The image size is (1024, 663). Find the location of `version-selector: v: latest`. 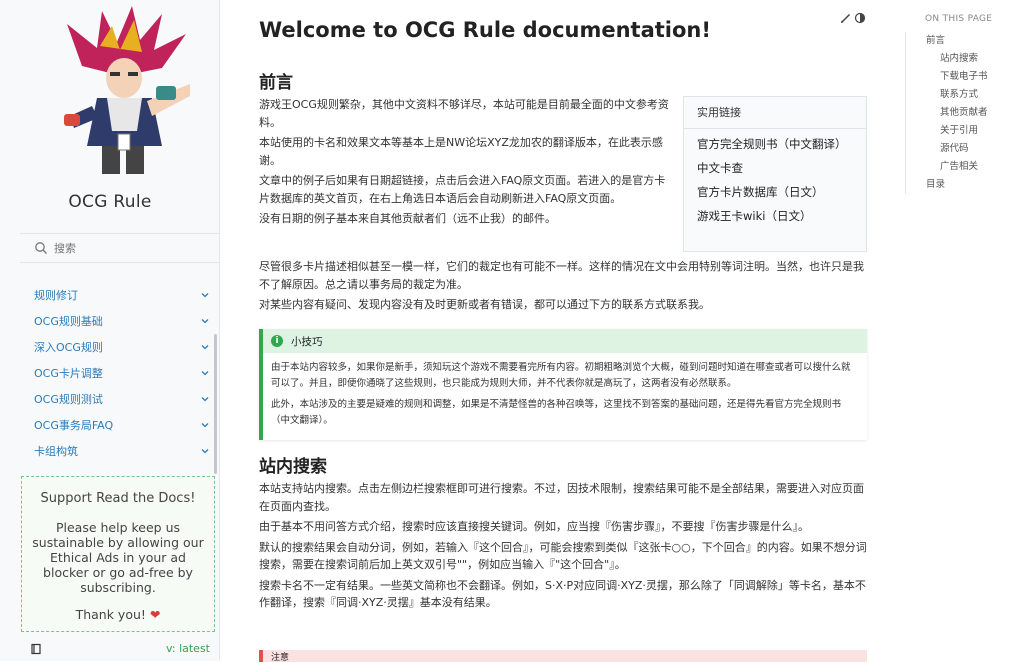

version-selector: v: latest is located at coordinates (188, 648).